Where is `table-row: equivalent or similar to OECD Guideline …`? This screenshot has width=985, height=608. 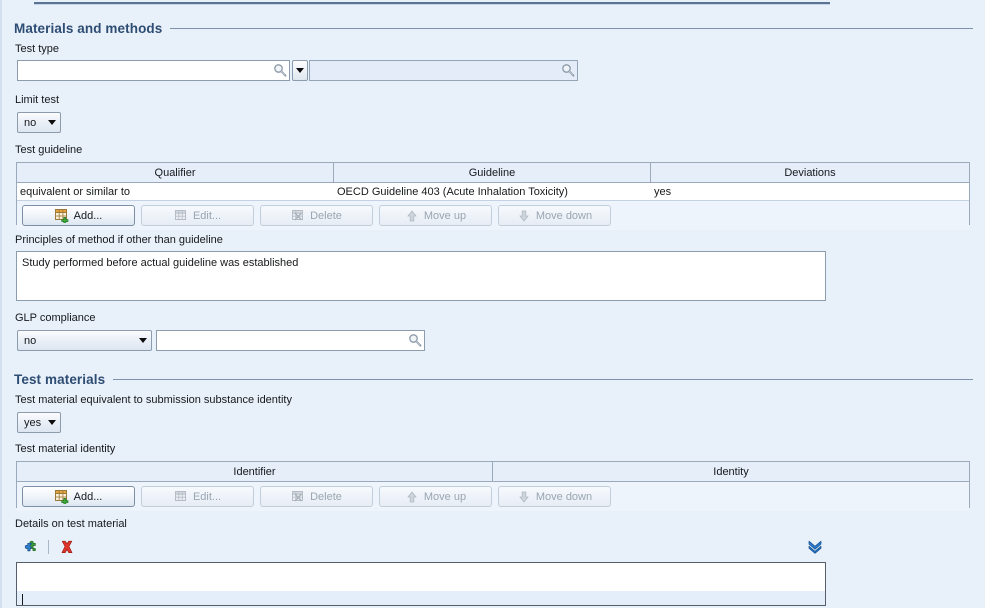
table-row: equivalent or similar to OECD Guideline … is located at coordinates (493, 192).